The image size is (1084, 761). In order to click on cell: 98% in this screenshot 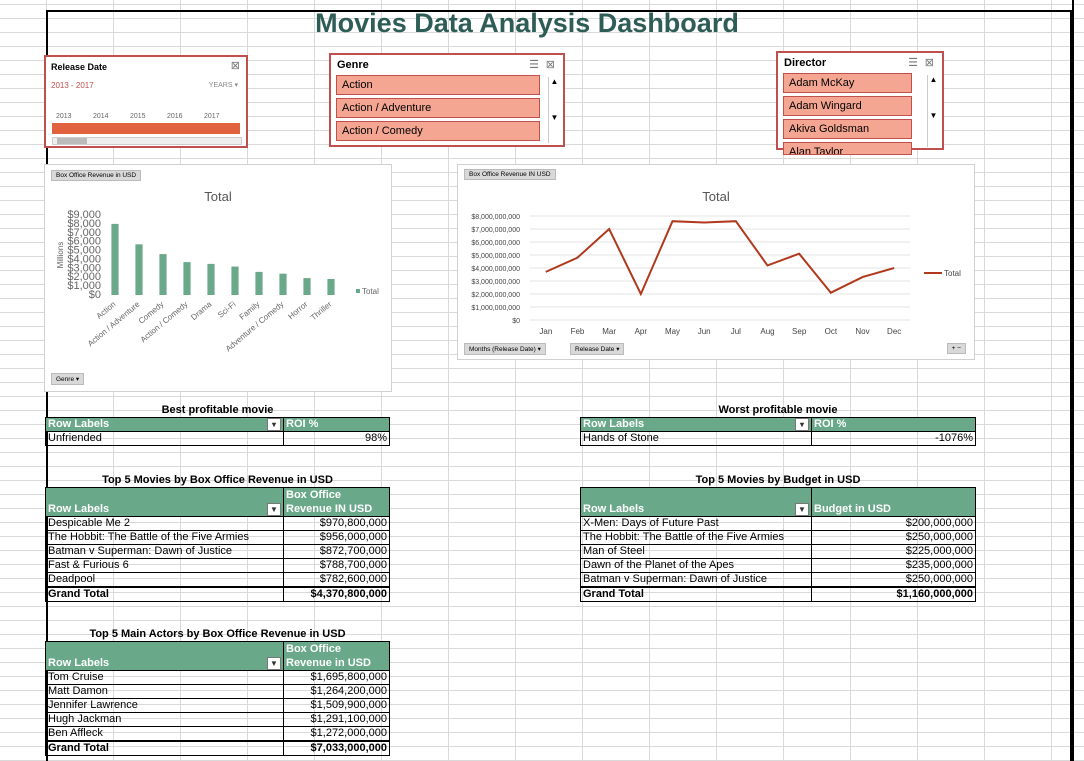, I will do `click(336, 438)`.